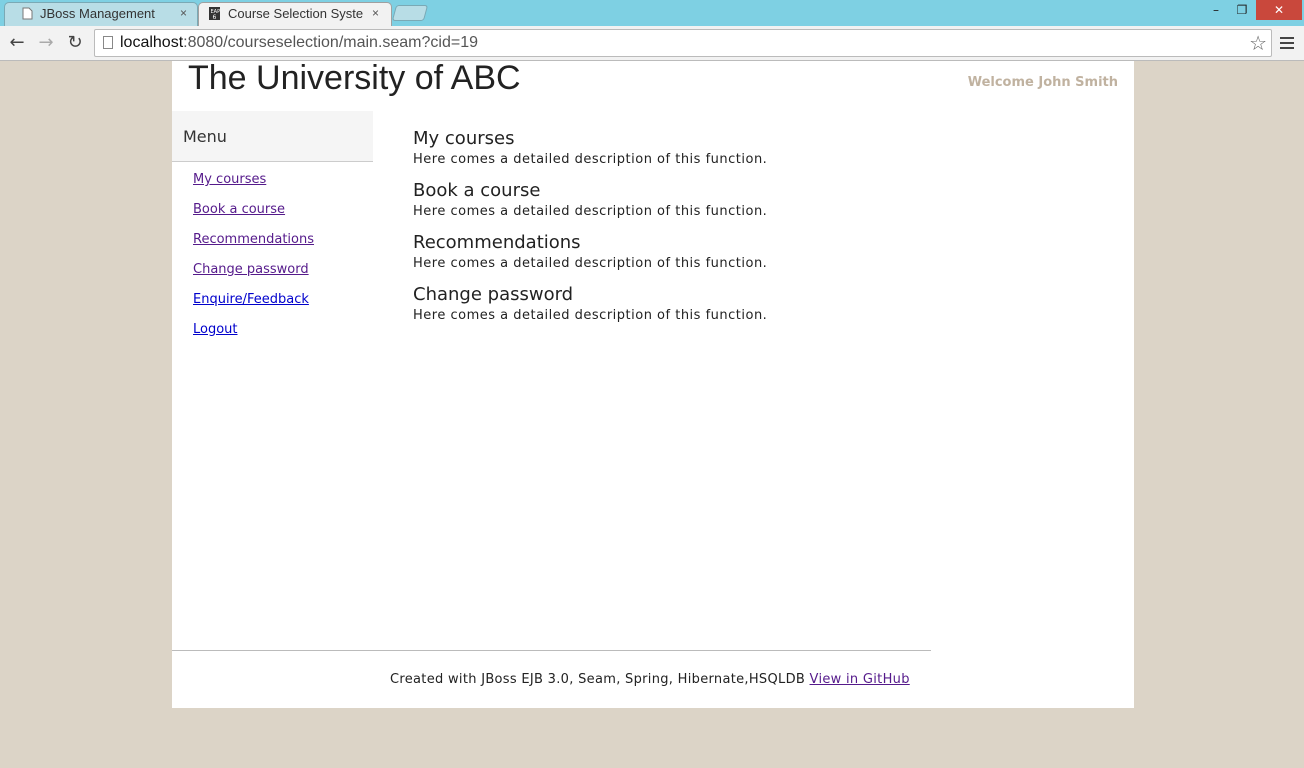  What do you see at coordinates (1042, 82) in the screenshot?
I see `welcome-message: Welcome John Smith` at bounding box center [1042, 82].